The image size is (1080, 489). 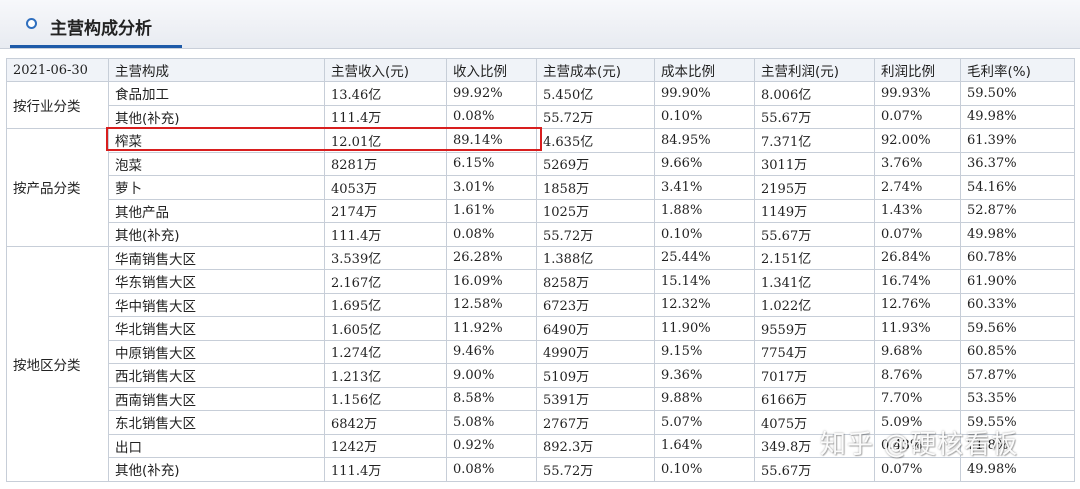 I want to click on composition-cell: 华中销售大区, so click(x=216, y=304).